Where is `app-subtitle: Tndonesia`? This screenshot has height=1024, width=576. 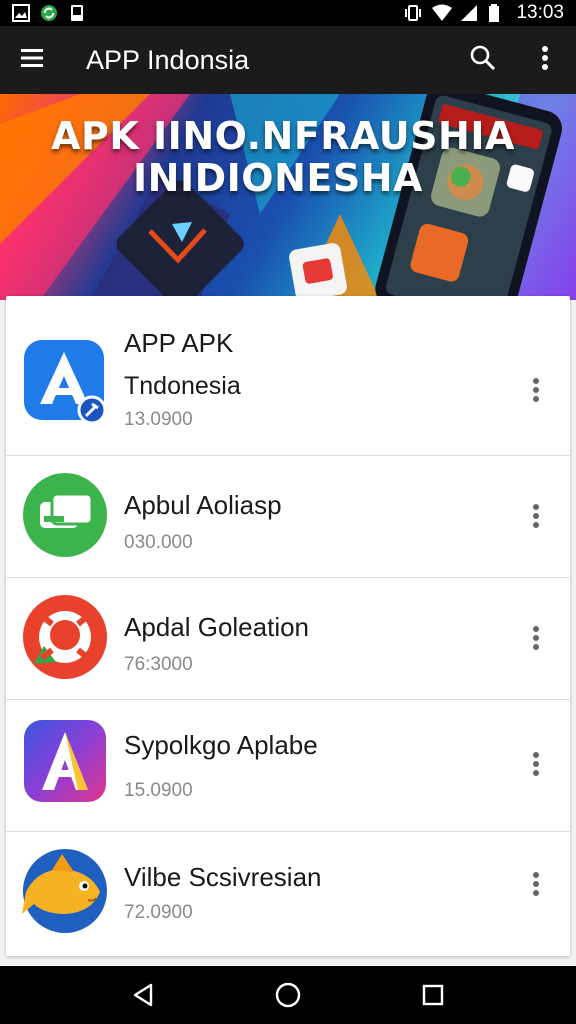
app-subtitle: Tndonesia is located at coordinates (182, 386).